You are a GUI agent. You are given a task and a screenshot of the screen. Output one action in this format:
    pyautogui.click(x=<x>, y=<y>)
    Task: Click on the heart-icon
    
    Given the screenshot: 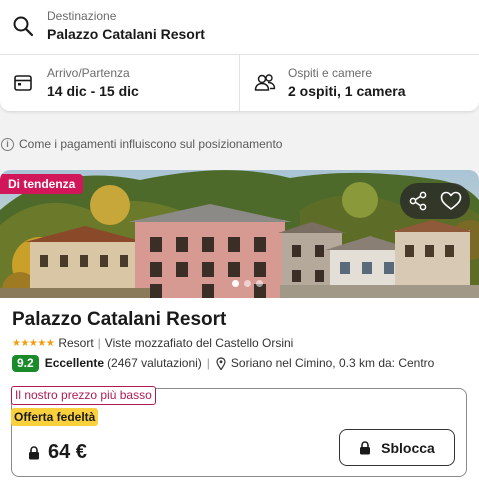 What is the action you would take?
    pyautogui.click(x=451, y=201)
    